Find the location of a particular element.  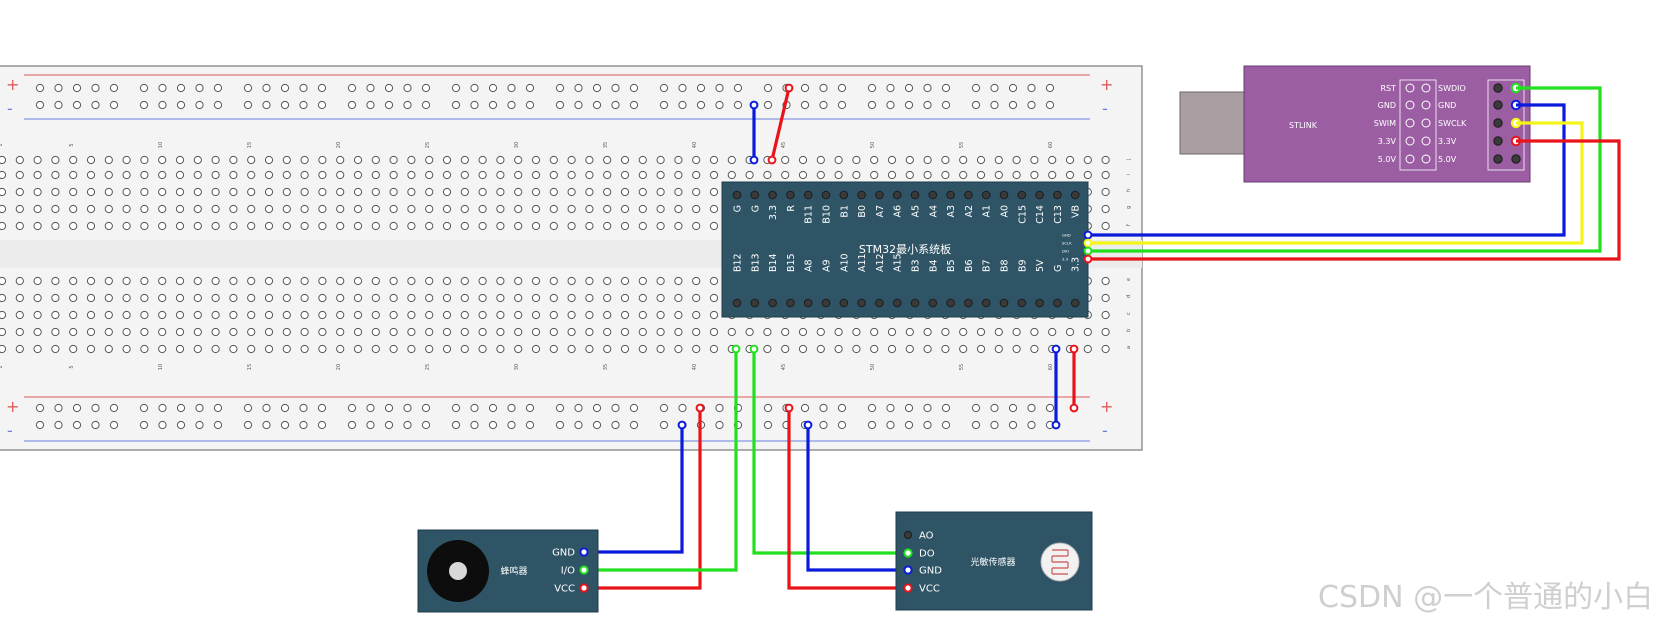

stm32-top-pin-label: A6 is located at coordinates (898, 211).